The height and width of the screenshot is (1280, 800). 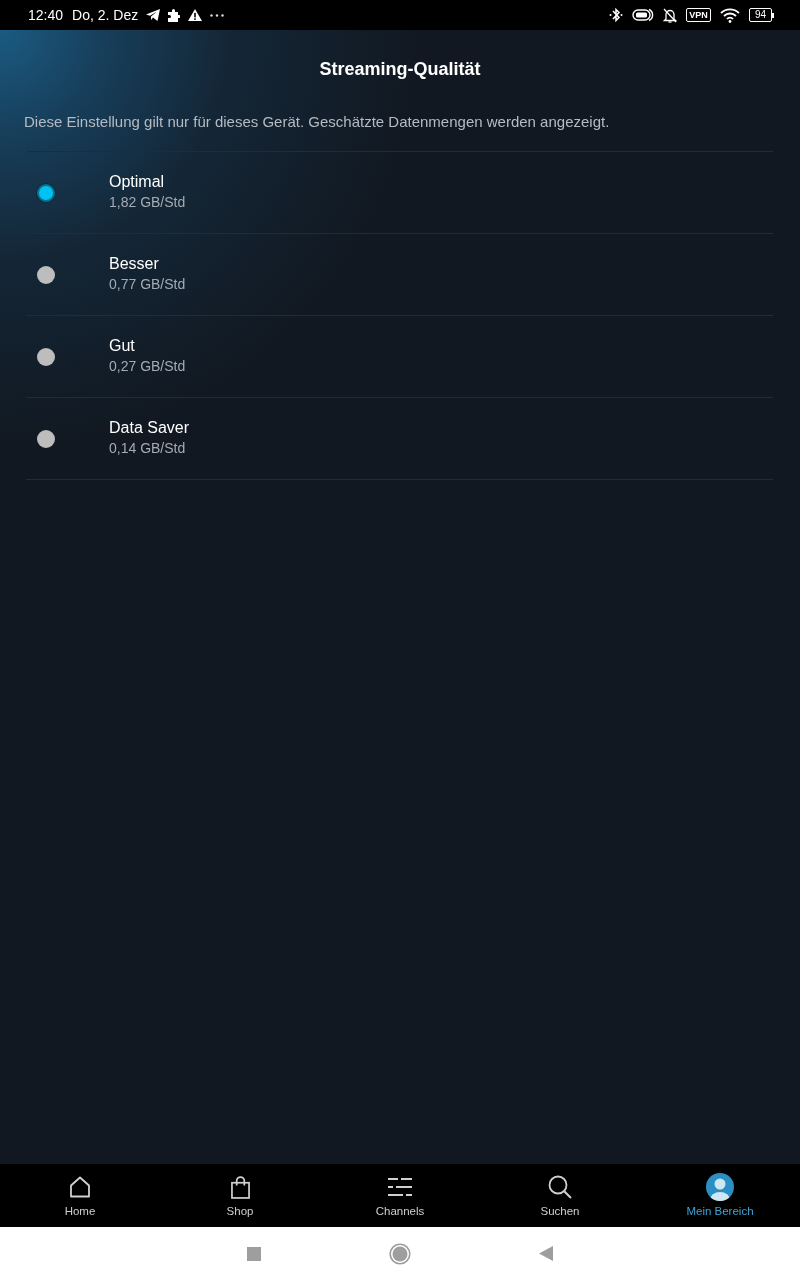 I want to click on avatar-icon, so click(x=720, y=1187).